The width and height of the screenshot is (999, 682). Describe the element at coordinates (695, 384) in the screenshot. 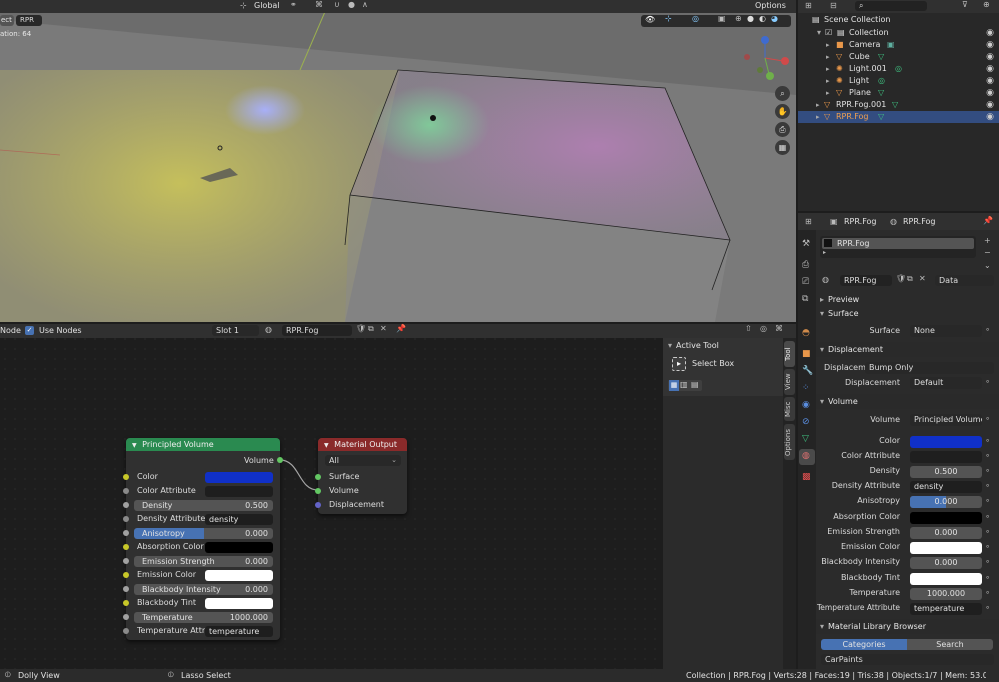

I see `subtract-selection-icon: ▤` at that location.